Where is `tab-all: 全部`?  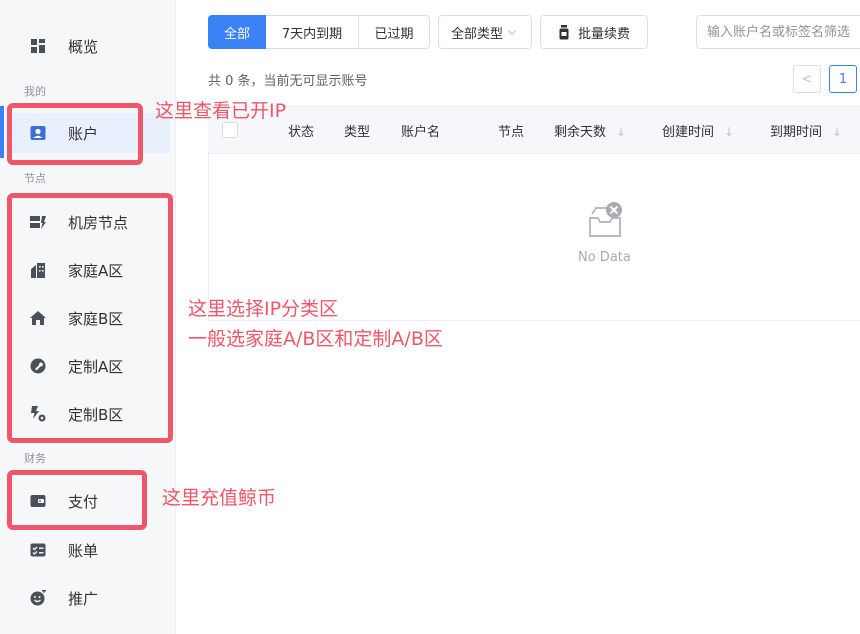 tab-all: 全部 is located at coordinates (237, 32).